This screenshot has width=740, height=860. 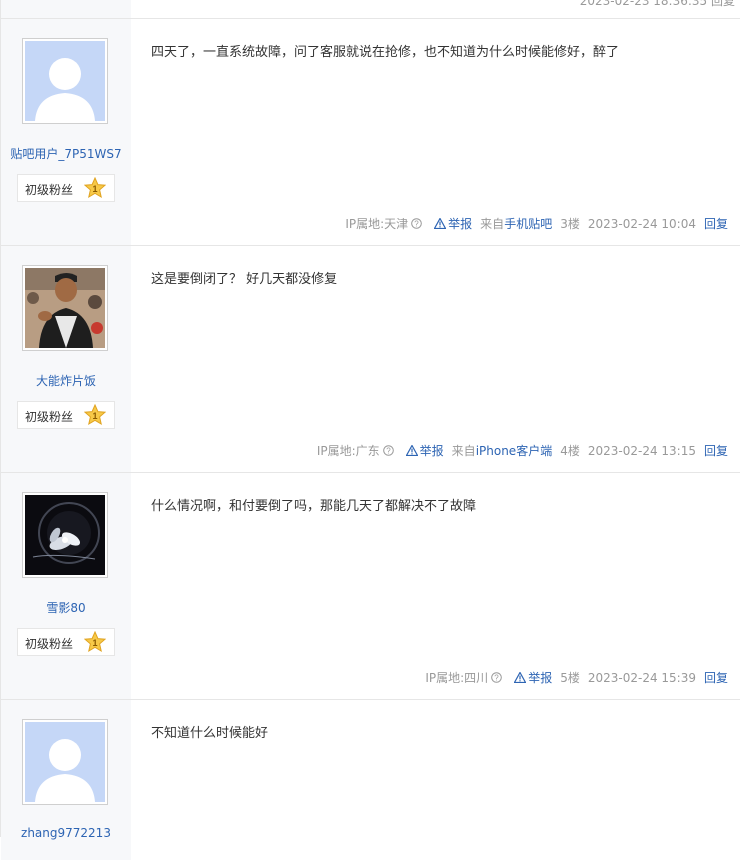 I want to click on post-time: 2023-02-24 10:04, so click(x=641, y=223).